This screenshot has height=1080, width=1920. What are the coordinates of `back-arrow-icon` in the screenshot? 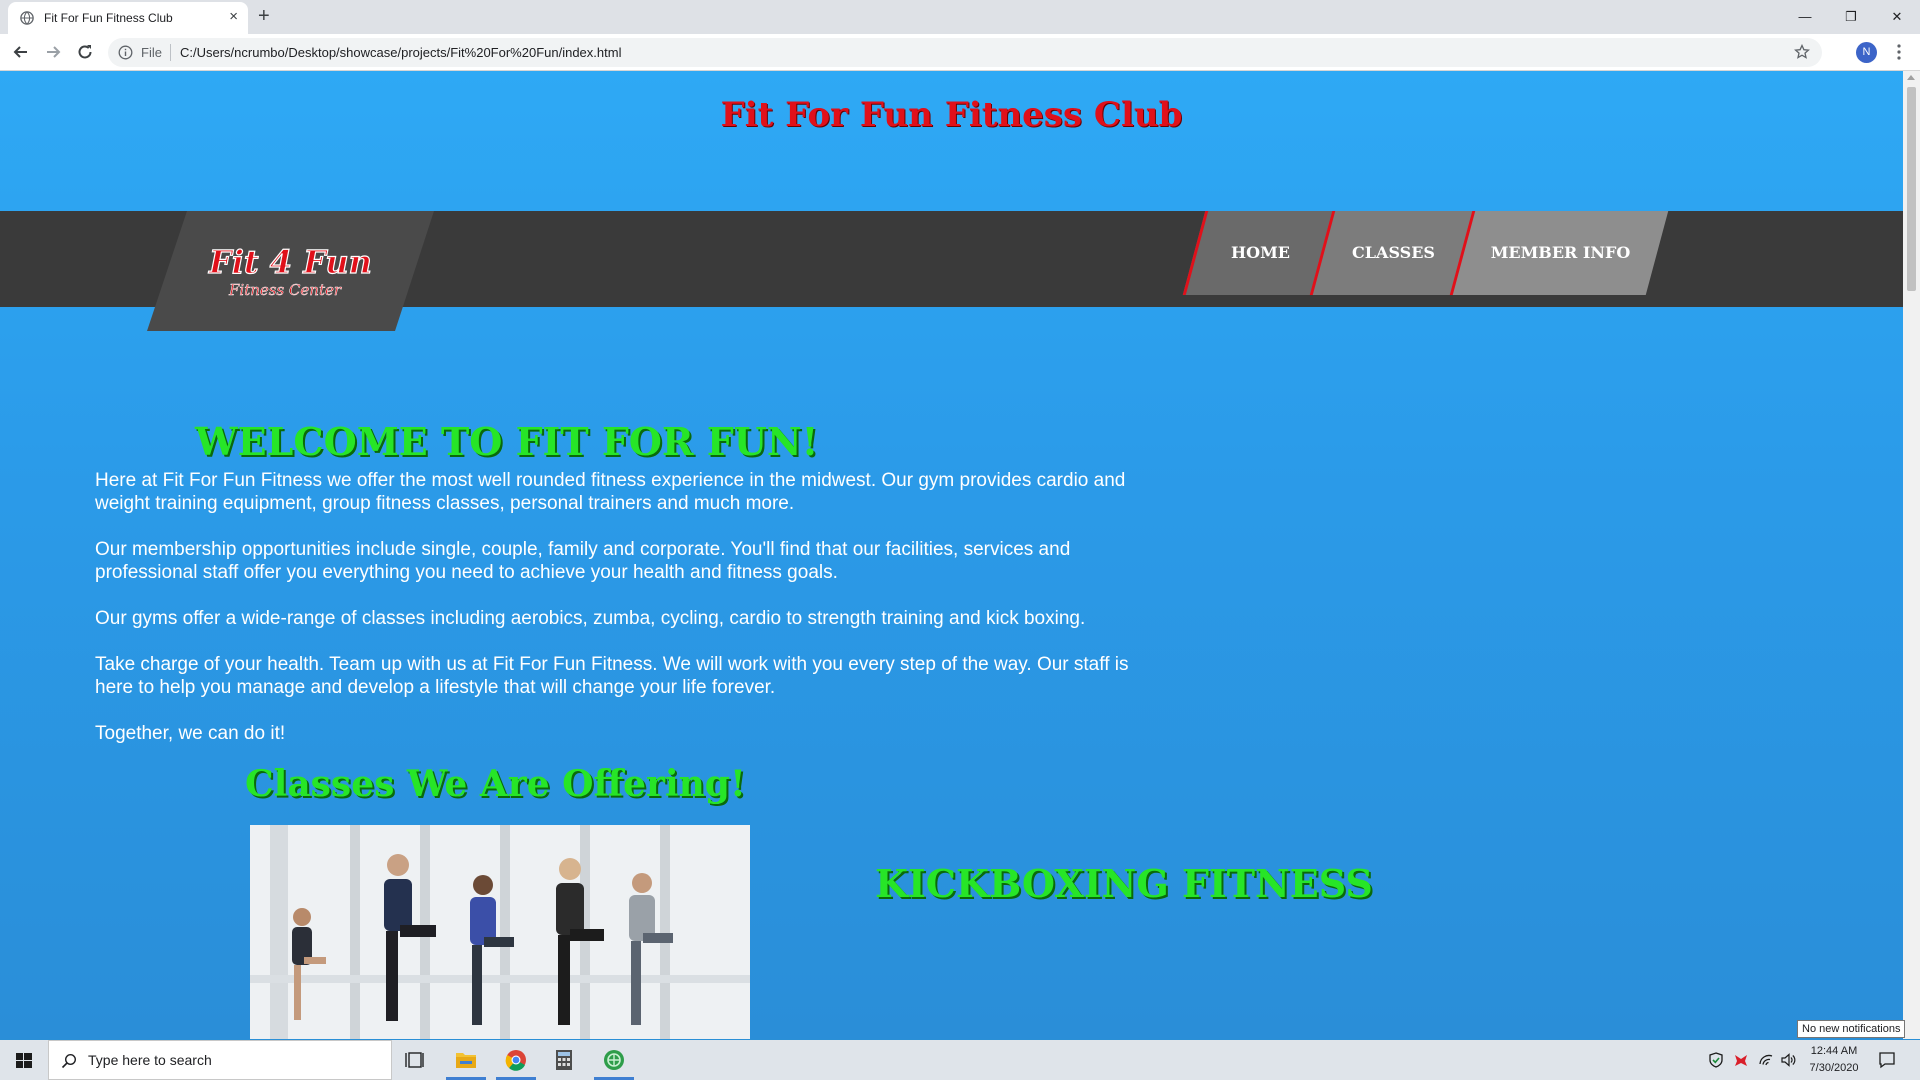 It's located at (21, 52).